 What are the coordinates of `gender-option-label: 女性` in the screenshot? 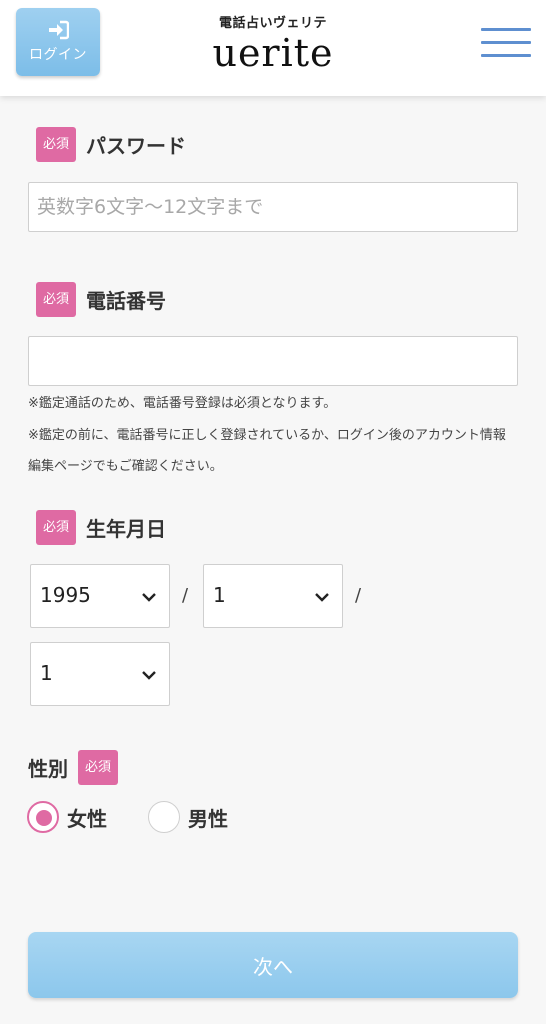 It's located at (87, 818).